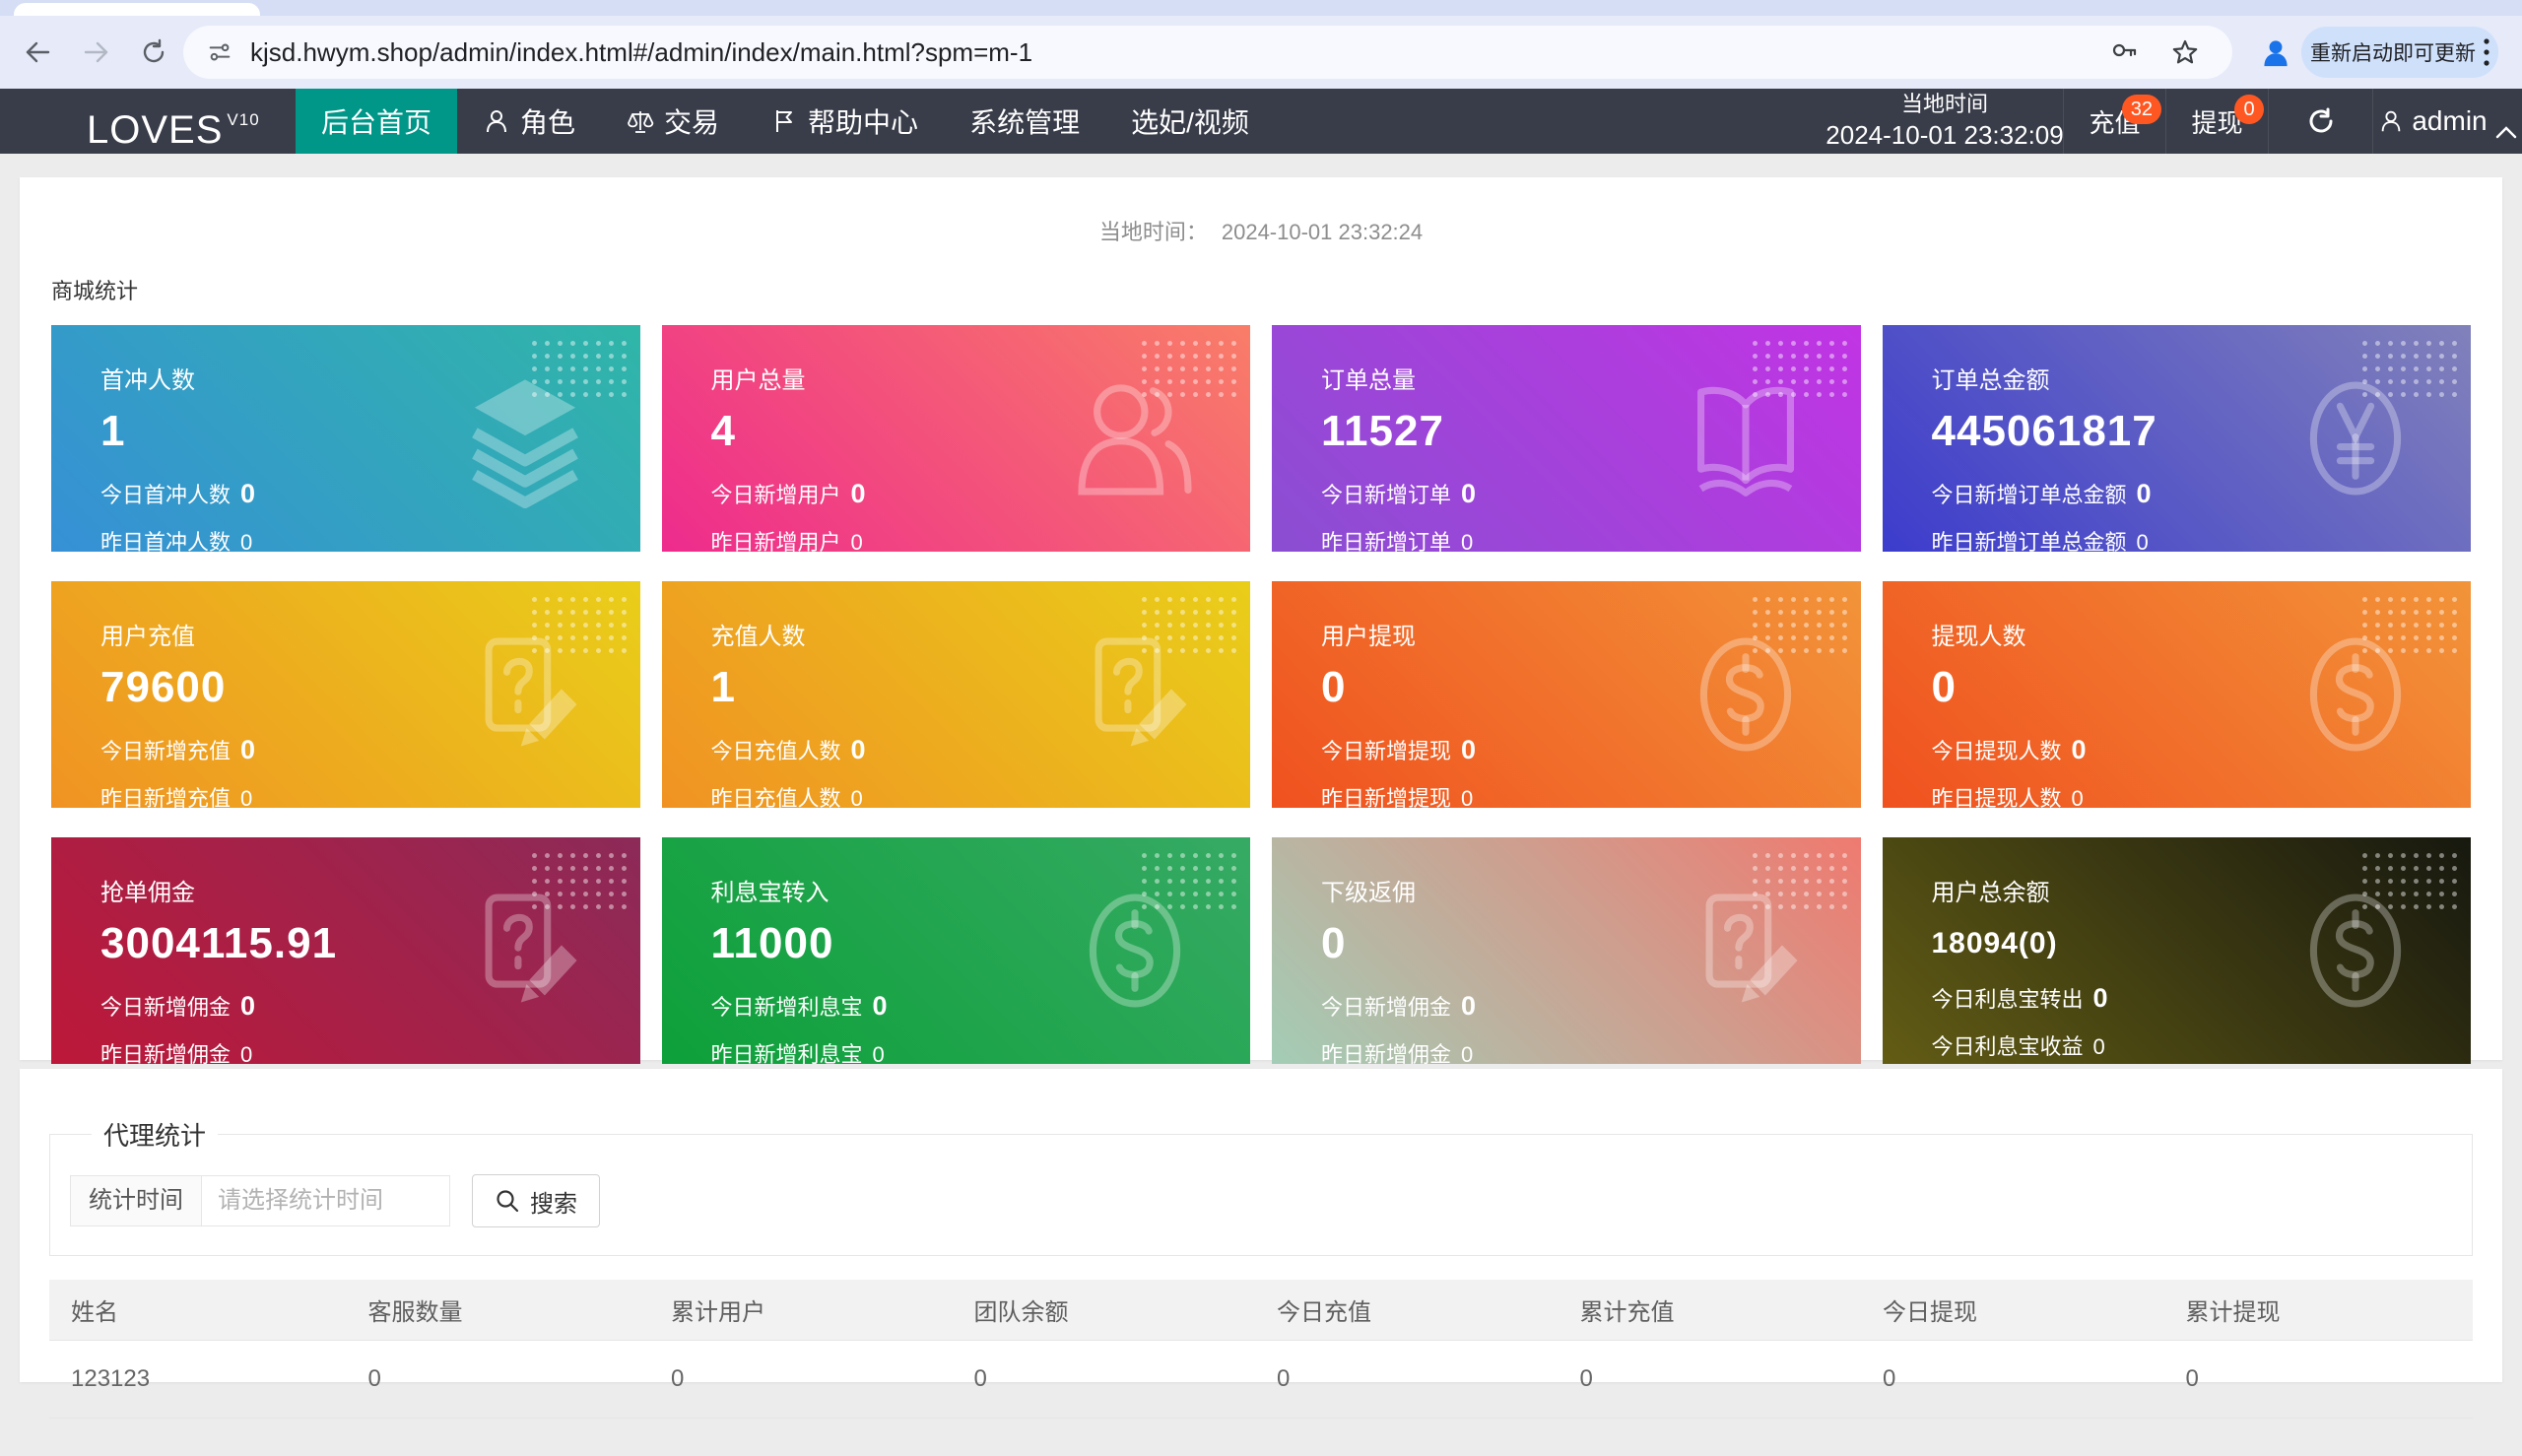  What do you see at coordinates (219, 52) in the screenshot?
I see `site-settings-icon` at bounding box center [219, 52].